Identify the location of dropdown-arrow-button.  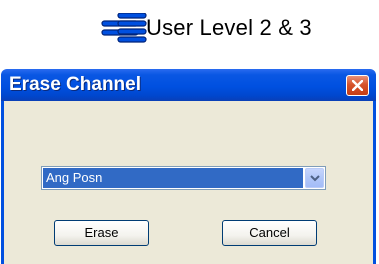
(314, 178).